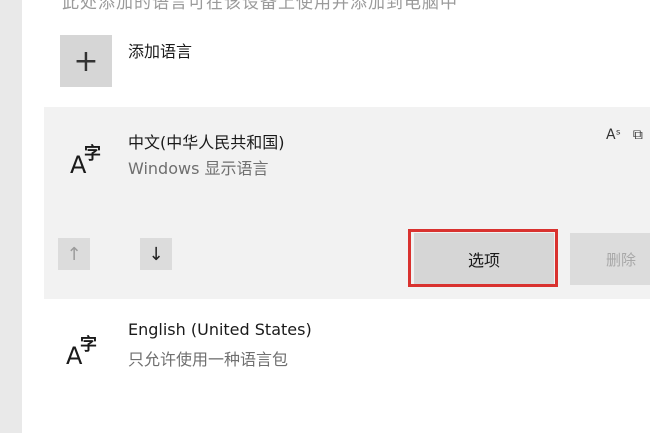  Describe the element at coordinates (637, 135) in the screenshot. I see `display-language-icon: ⧉` at that location.